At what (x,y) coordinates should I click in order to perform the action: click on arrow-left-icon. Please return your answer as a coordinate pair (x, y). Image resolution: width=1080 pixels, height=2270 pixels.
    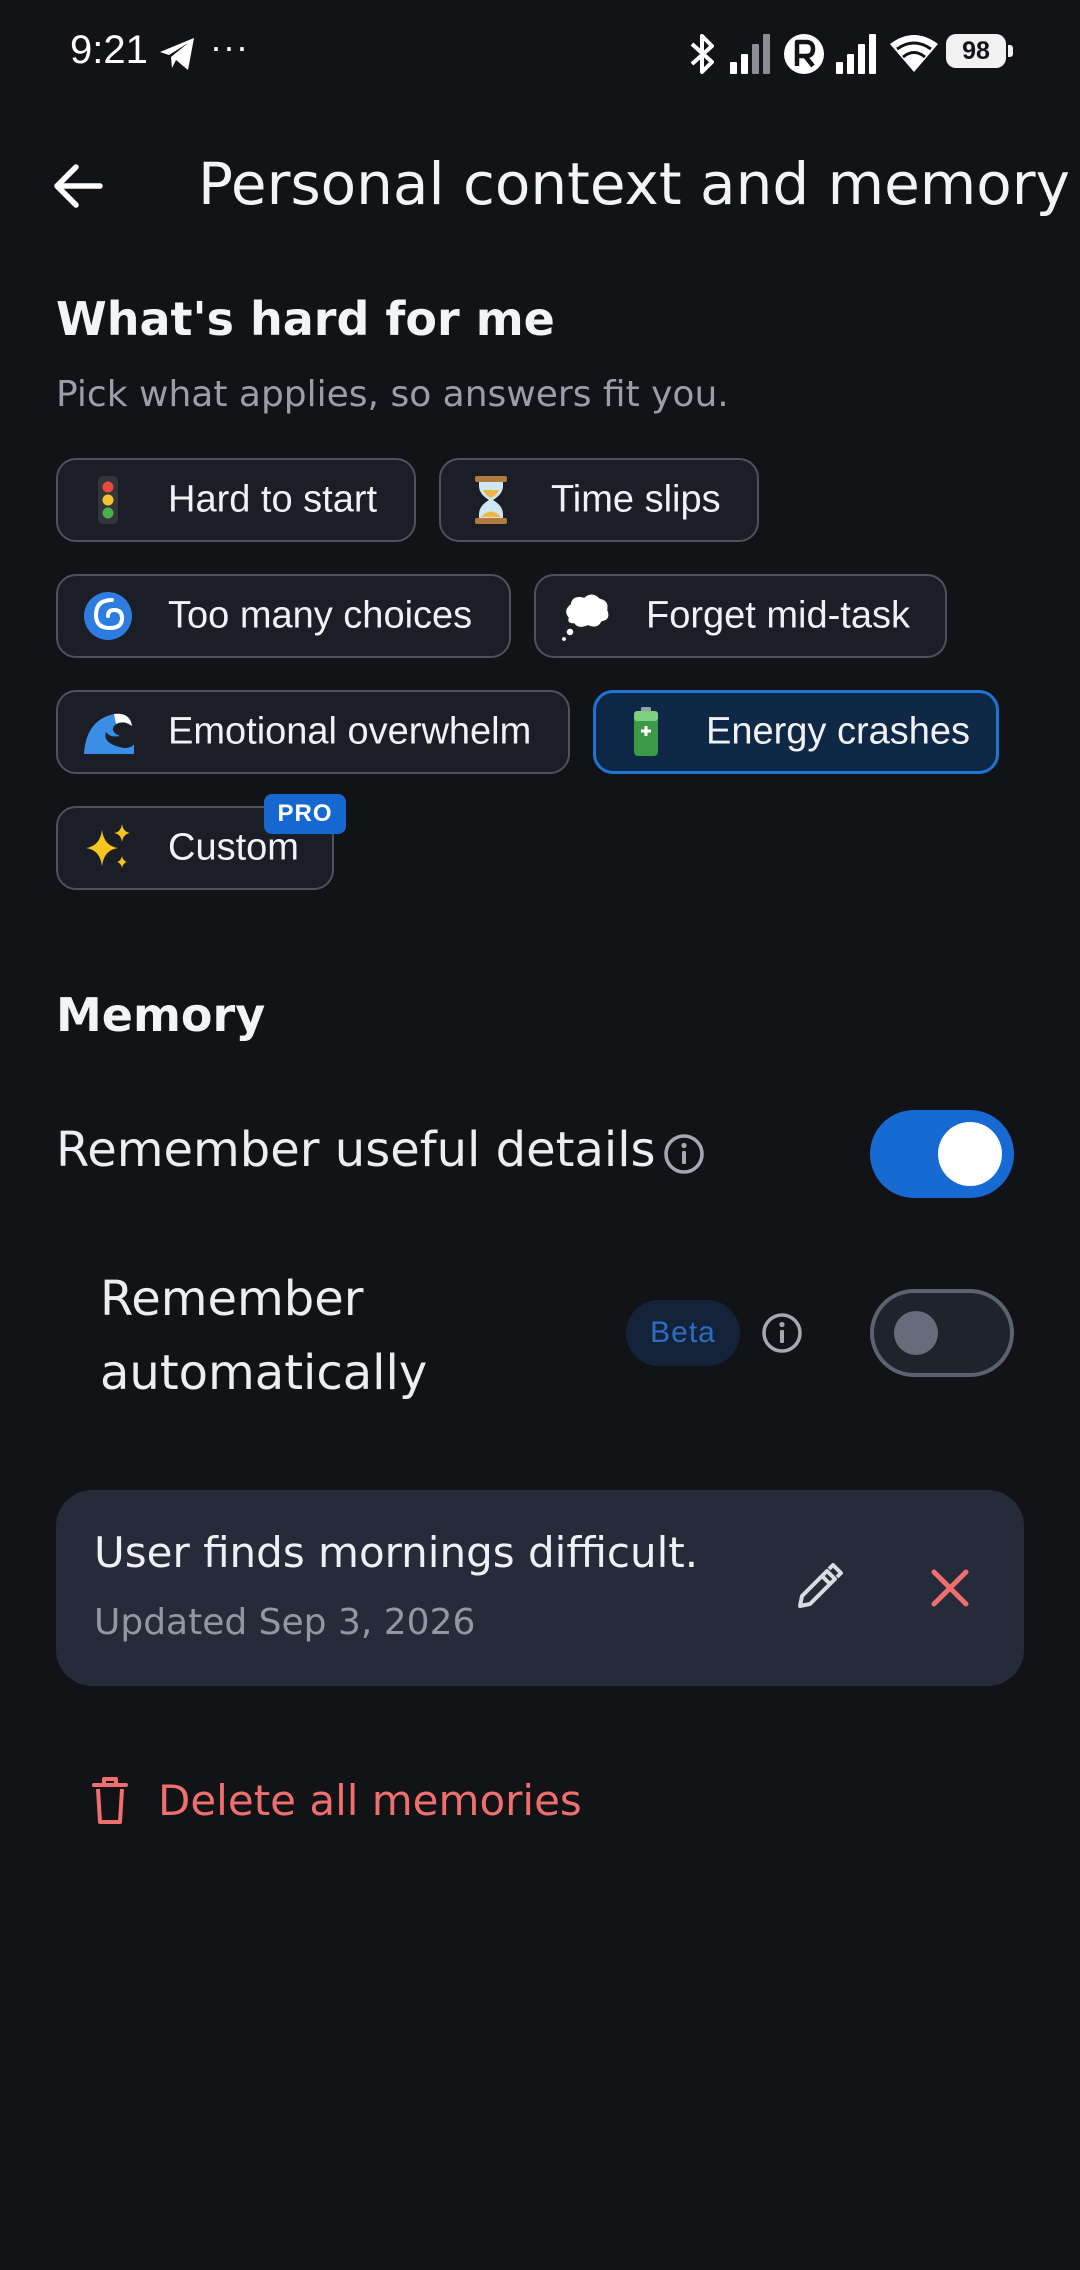
    Looking at the image, I should click on (78, 186).